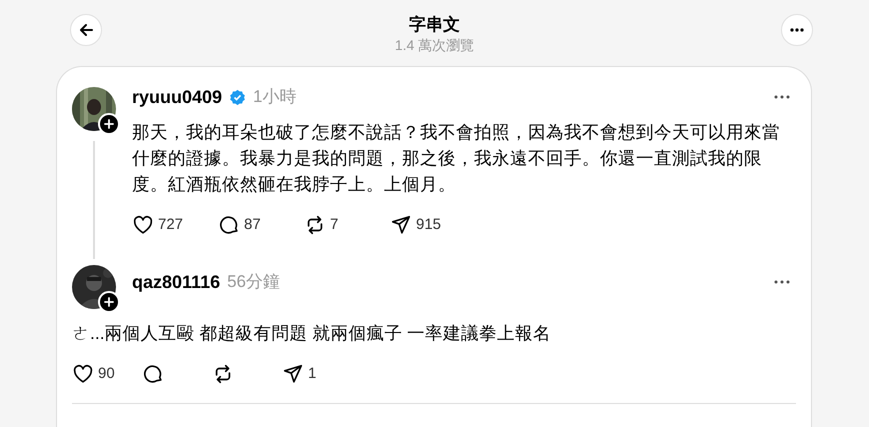  What do you see at coordinates (312, 333) in the screenshot?
I see `post-text: ㄜ...兩個人互毆 都超級有問題 就兩個瘋子 一率建議拳上報名` at bounding box center [312, 333].